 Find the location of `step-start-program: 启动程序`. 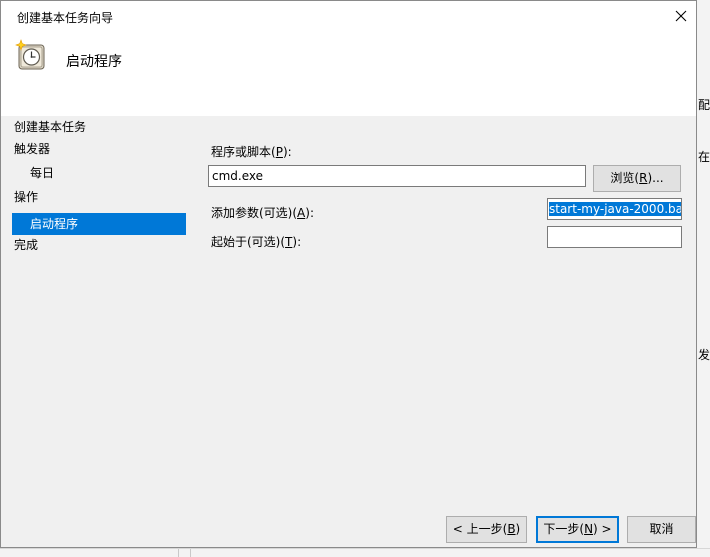

step-start-program: 启动程序 is located at coordinates (99, 224).